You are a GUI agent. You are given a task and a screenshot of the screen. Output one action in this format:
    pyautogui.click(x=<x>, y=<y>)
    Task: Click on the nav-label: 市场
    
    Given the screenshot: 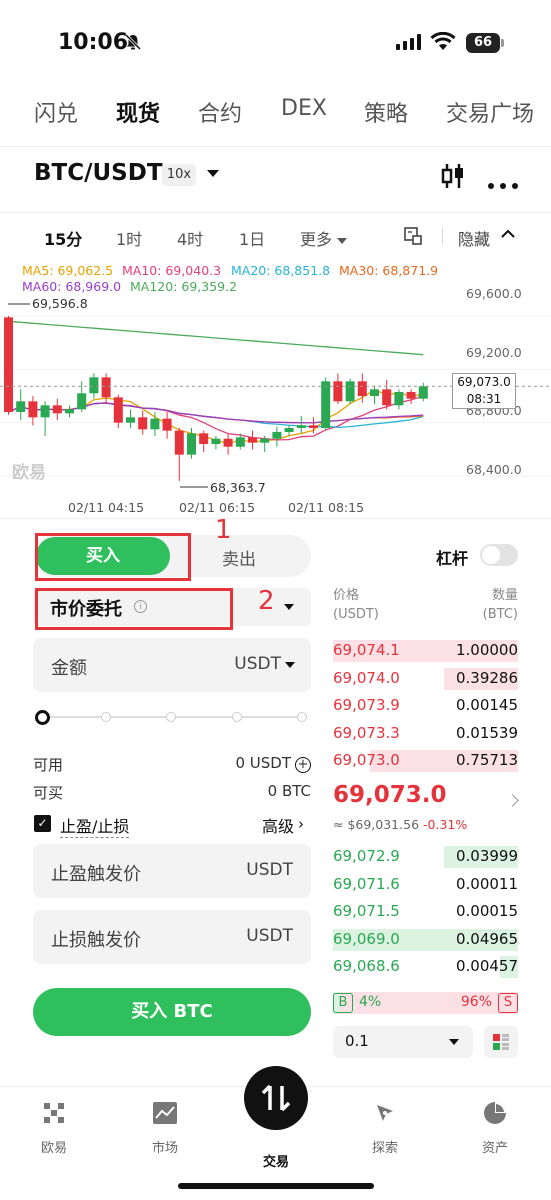 What is the action you would take?
    pyautogui.click(x=164, y=1148)
    